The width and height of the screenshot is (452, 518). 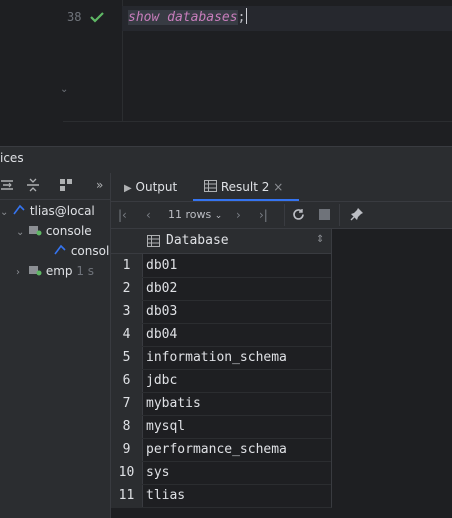 What do you see at coordinates (148, 215) in the screenshot?
I see `previous-page-icon: ‹` at bounding box center [148, 215].